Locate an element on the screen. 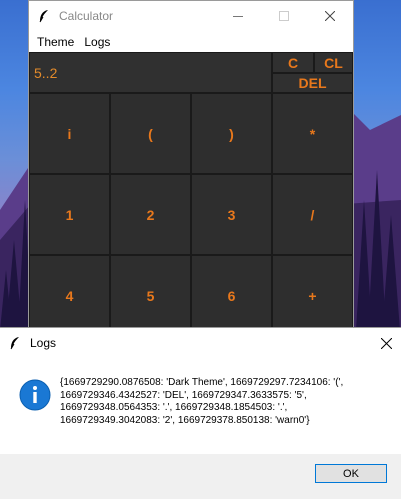 The width and height of the screenshot is (401, 499). dialog-close-button is located at coordinates (386, 343).